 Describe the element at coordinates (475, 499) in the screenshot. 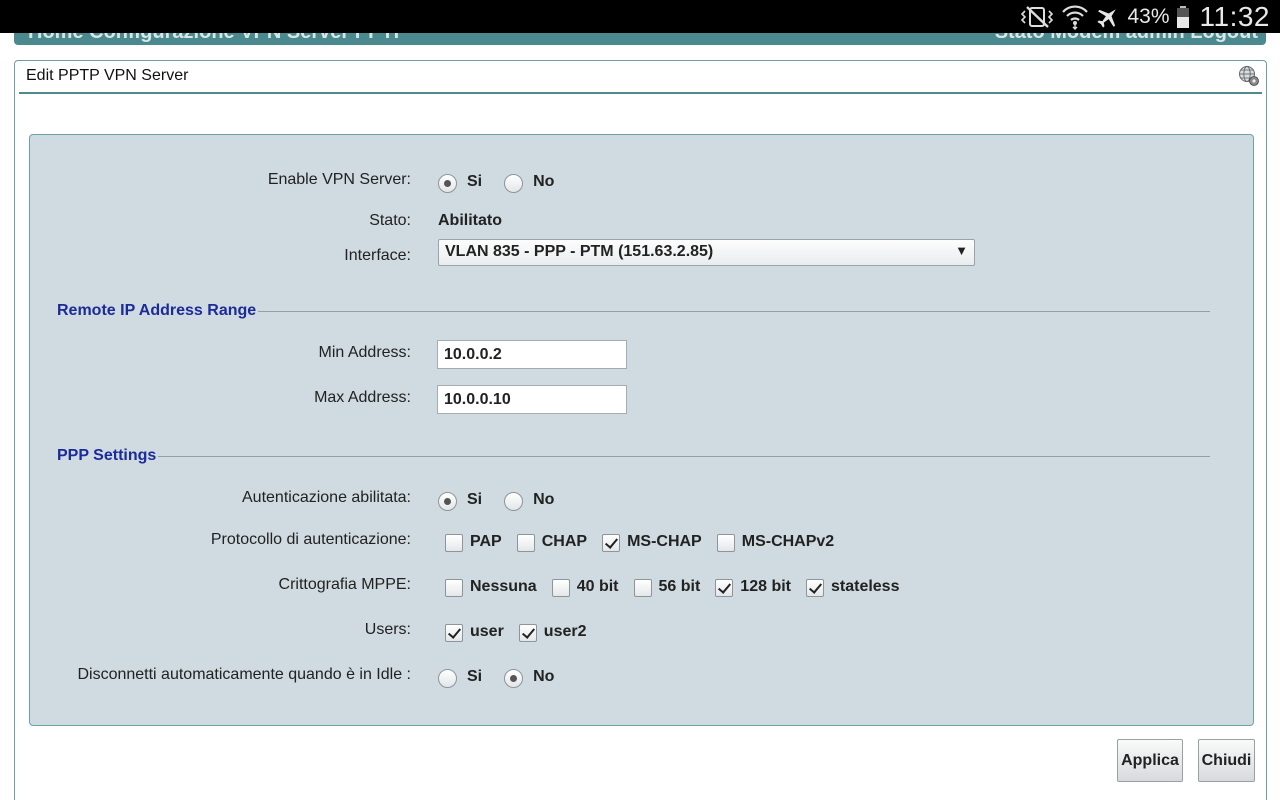

I see `auth-enabled-si-label: Si` at that location.